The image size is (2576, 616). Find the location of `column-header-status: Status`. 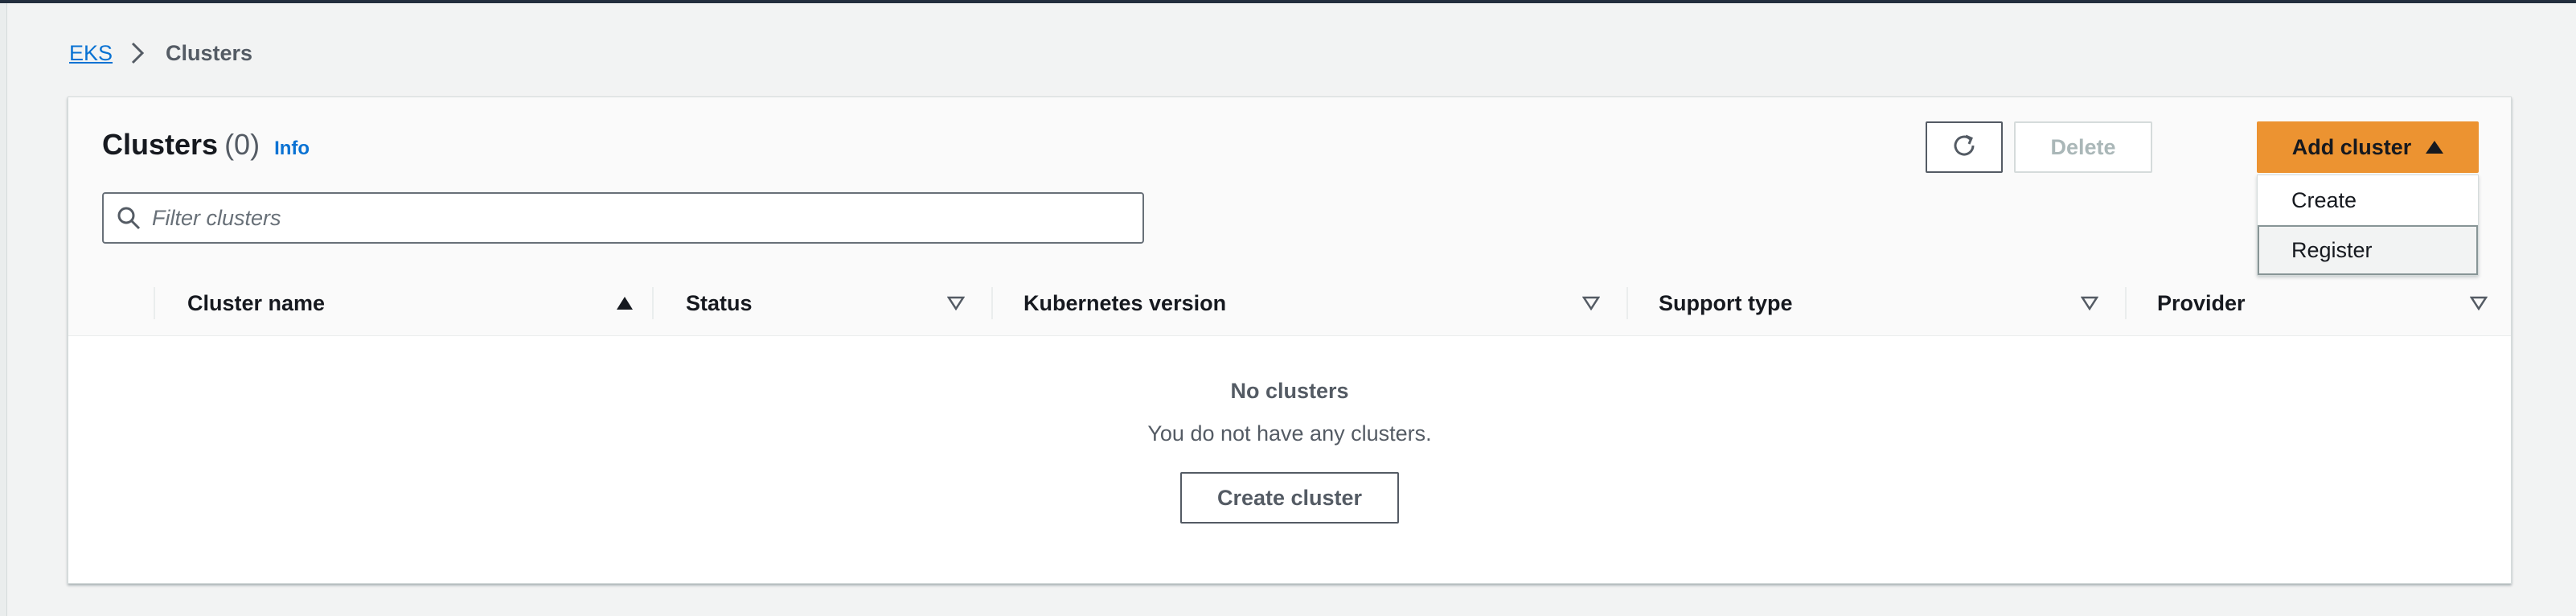

column-header-status: Status is located at coordinates (719, 303).